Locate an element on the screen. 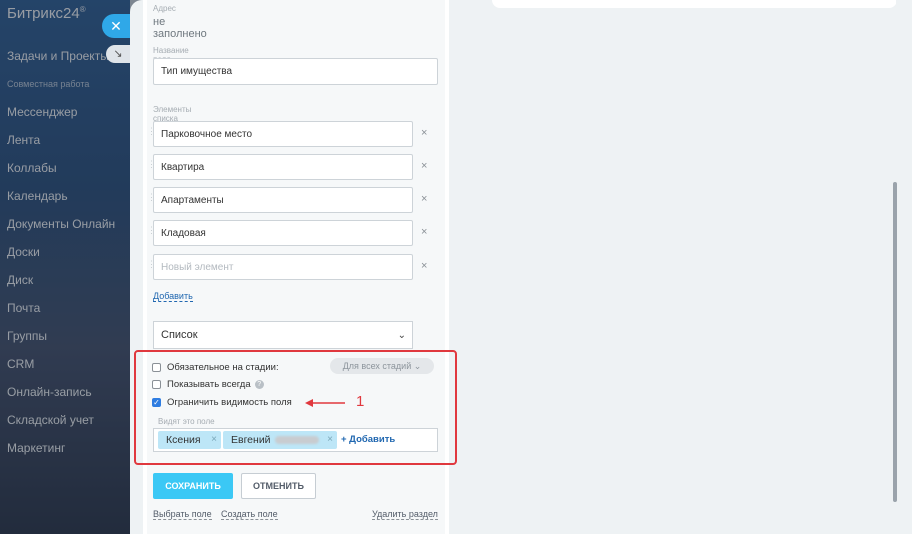 Image resolution: width=912 pixels, height=534 pixels. annotation-number: 1 is located at coordinates (360, 401).